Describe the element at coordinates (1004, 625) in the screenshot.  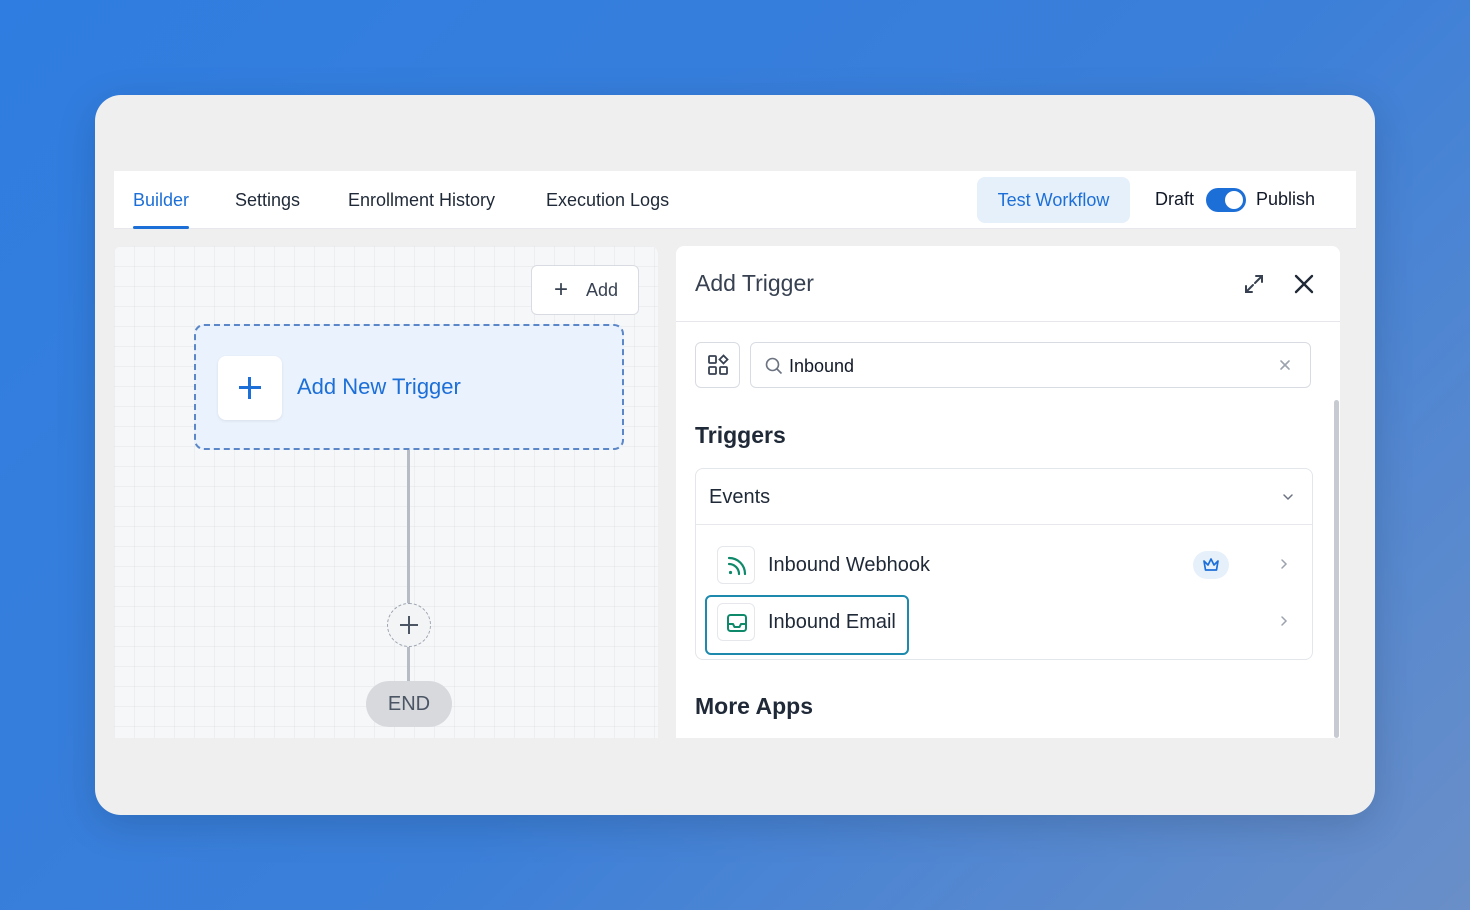
I see `event-item-inbound-email: Inbound Email` at that location.